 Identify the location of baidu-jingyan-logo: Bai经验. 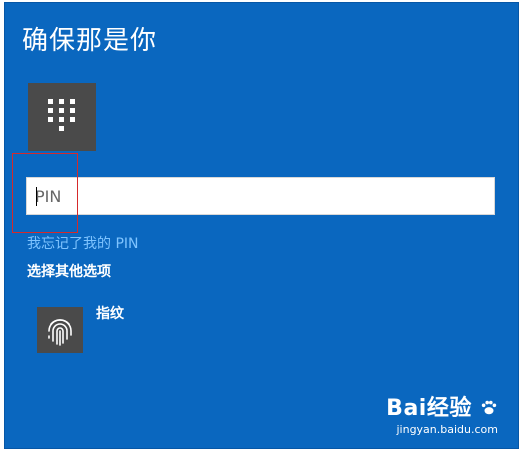
(442, 406).